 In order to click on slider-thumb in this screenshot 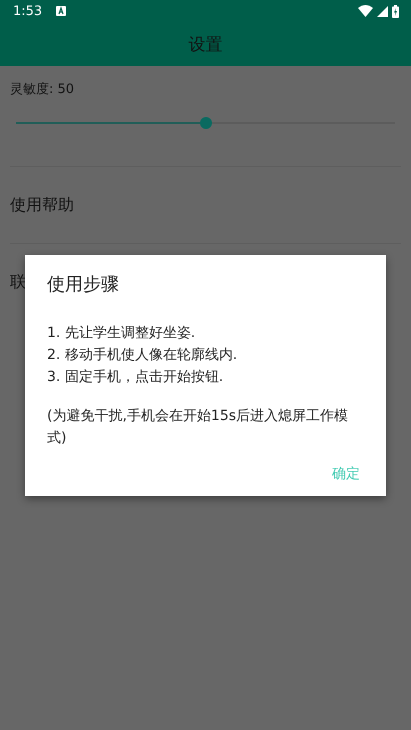, I will do `click(206, 123)`.